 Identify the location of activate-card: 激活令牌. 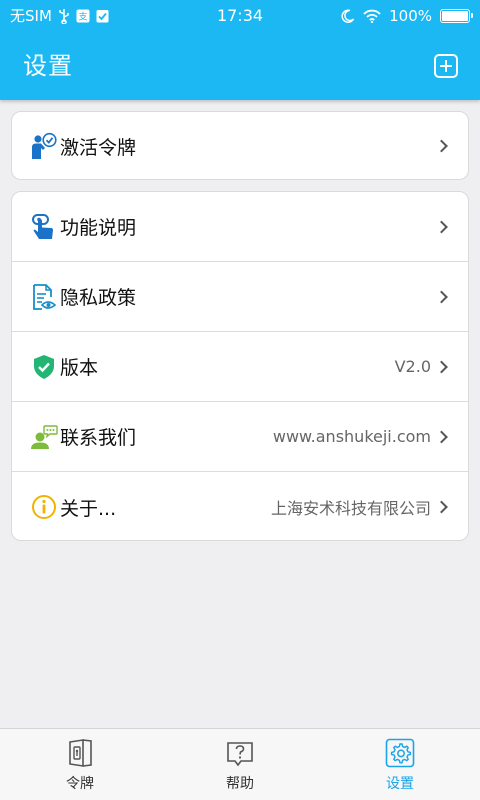
(240, 145).